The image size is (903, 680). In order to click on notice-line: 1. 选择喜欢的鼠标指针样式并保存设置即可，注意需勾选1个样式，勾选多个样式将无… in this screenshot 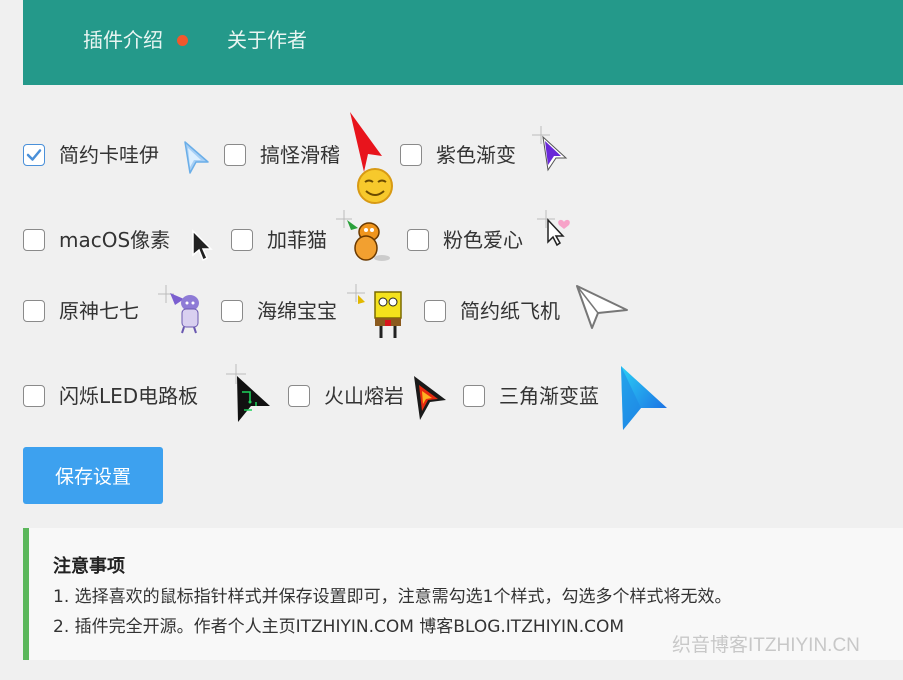, I will do `click(392, 597)`.